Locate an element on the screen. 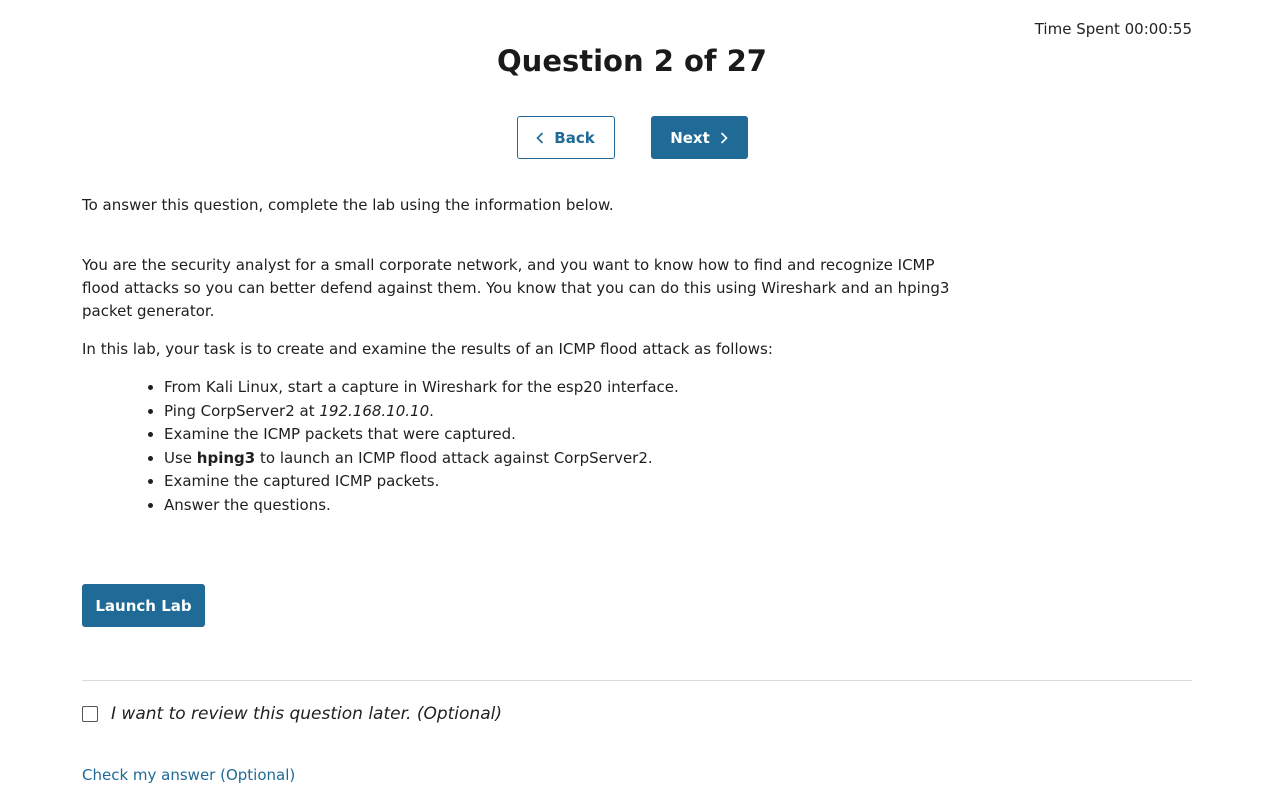 The height and width of the screenshot is (810, 1264). time-spent: Time Spent 00:00:55 is located at coordinates (1113, 29).